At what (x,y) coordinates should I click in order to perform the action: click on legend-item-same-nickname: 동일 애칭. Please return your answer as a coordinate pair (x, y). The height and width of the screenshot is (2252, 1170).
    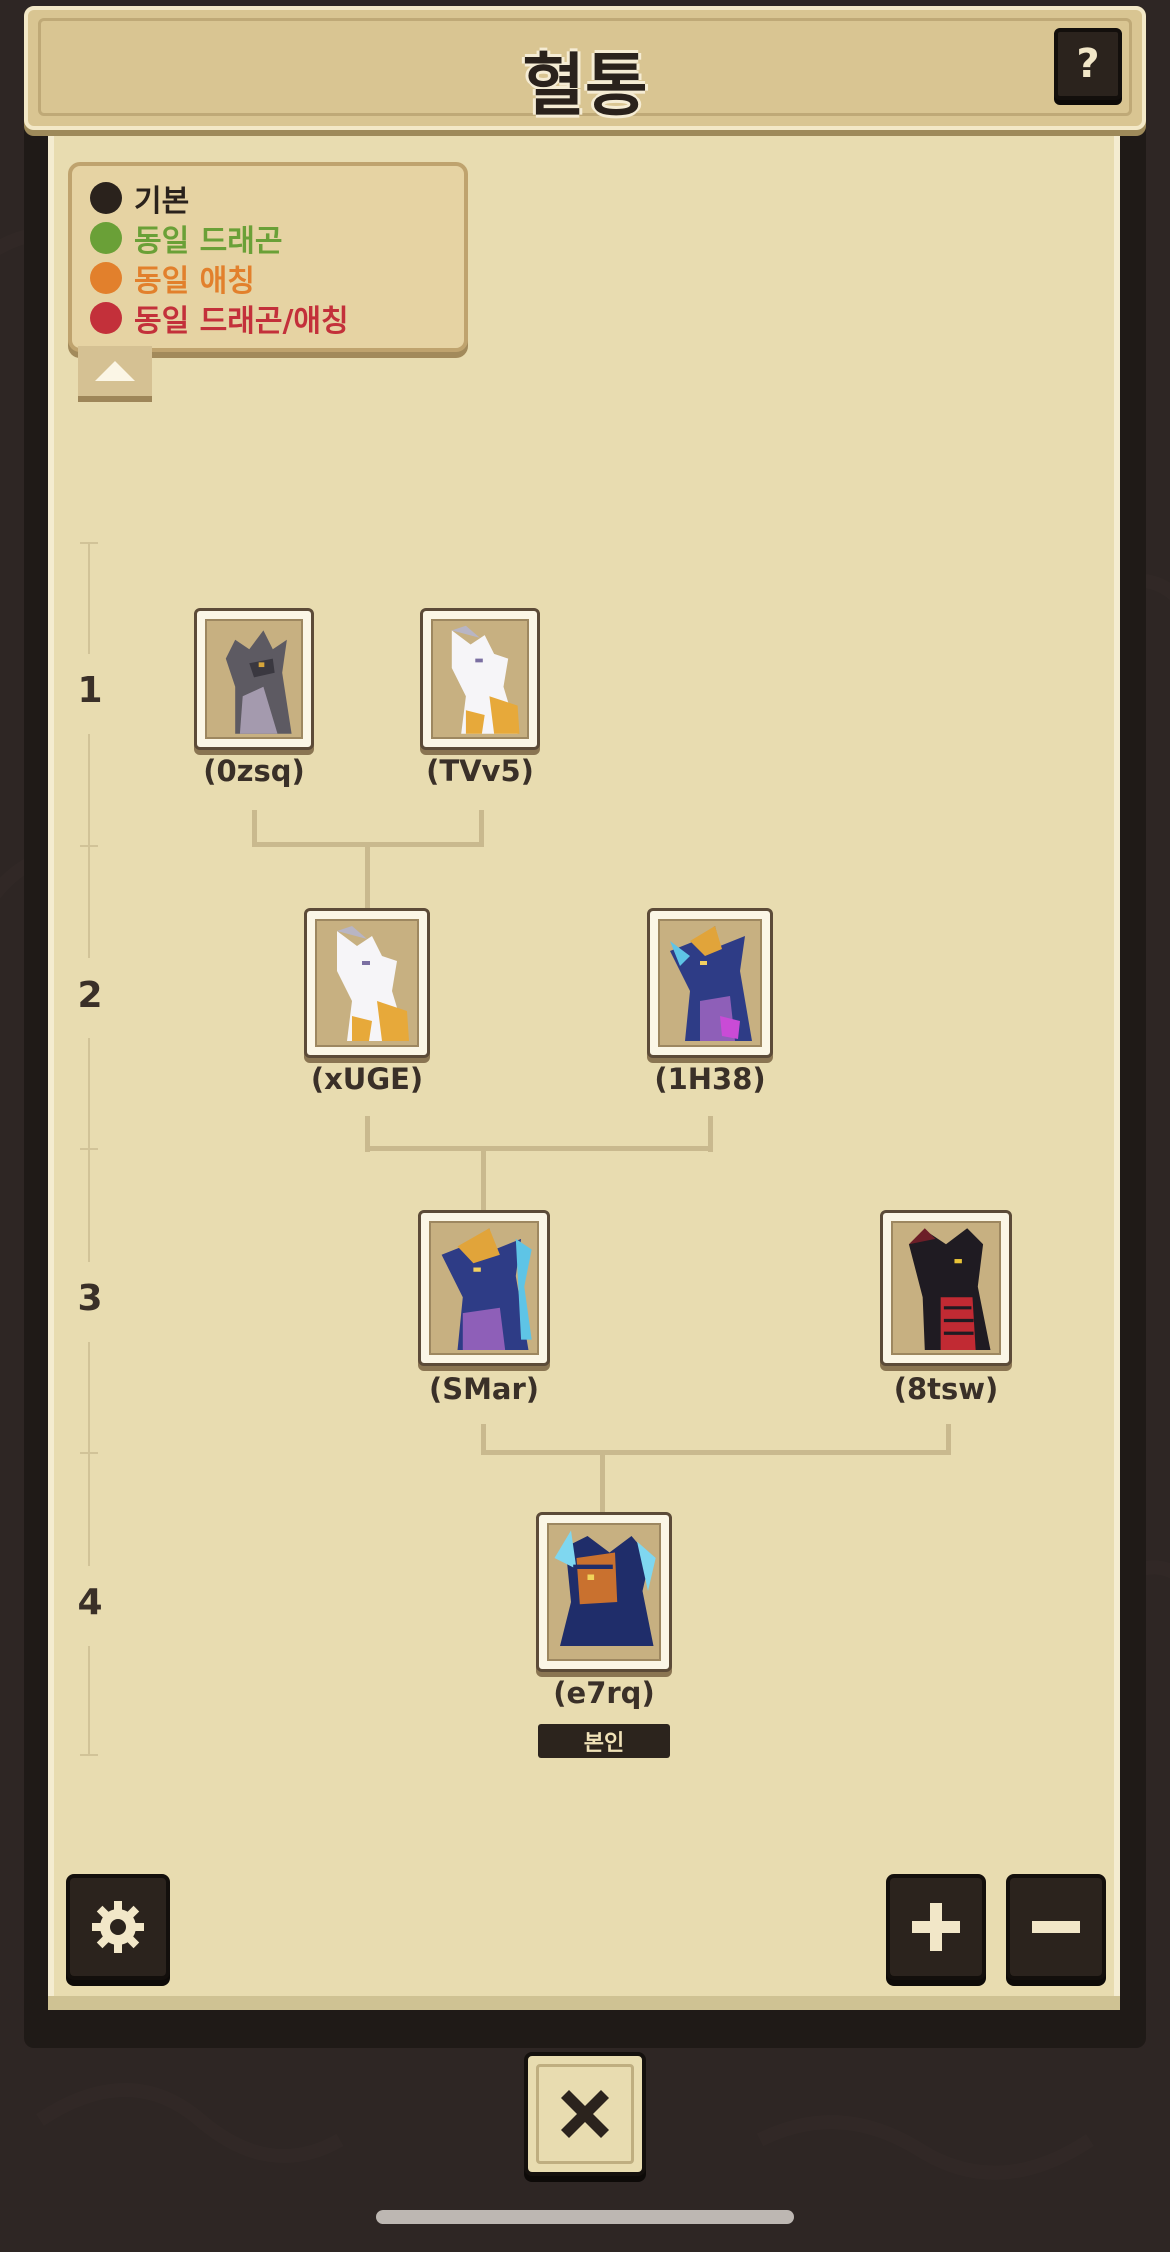
    Looking at the image, I should click on (172, 278).